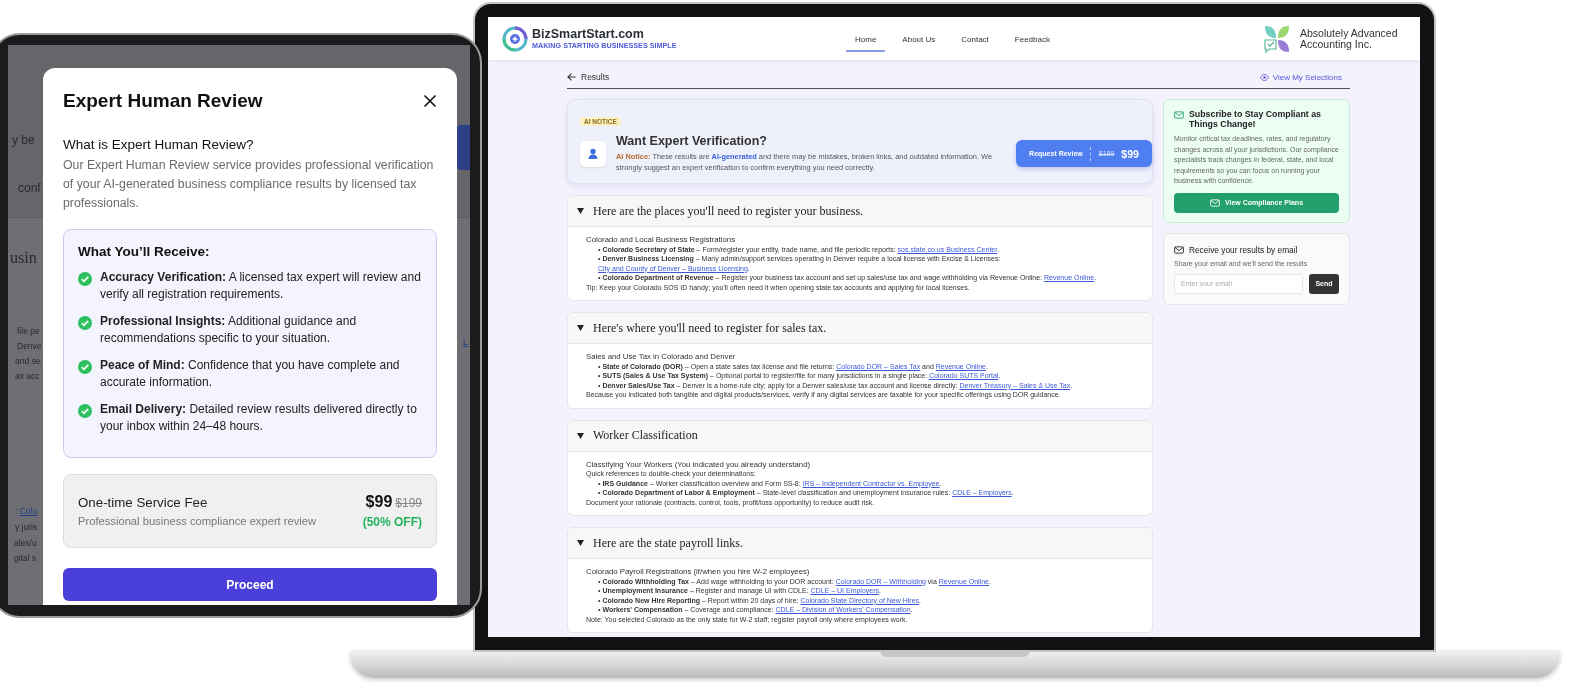 The height and width of the screenshot is (692, 1581). I want to click on page-text-fragment: : Colo, so click(26, 511).